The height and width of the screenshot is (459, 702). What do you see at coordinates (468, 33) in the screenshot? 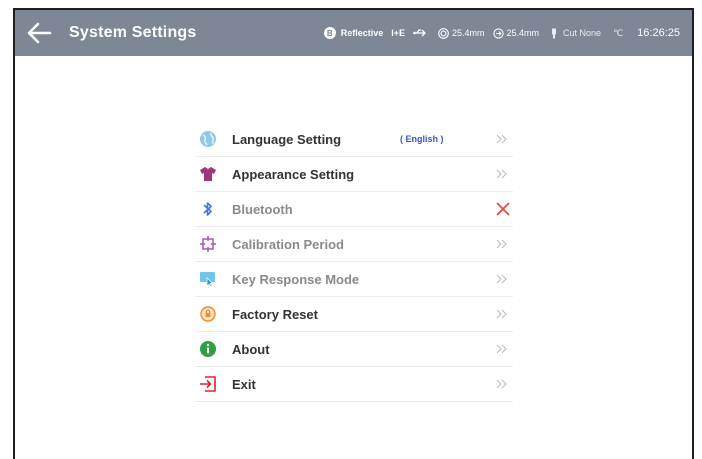
I see `width-value: 25.4mm` at bounding box center [468, 33].